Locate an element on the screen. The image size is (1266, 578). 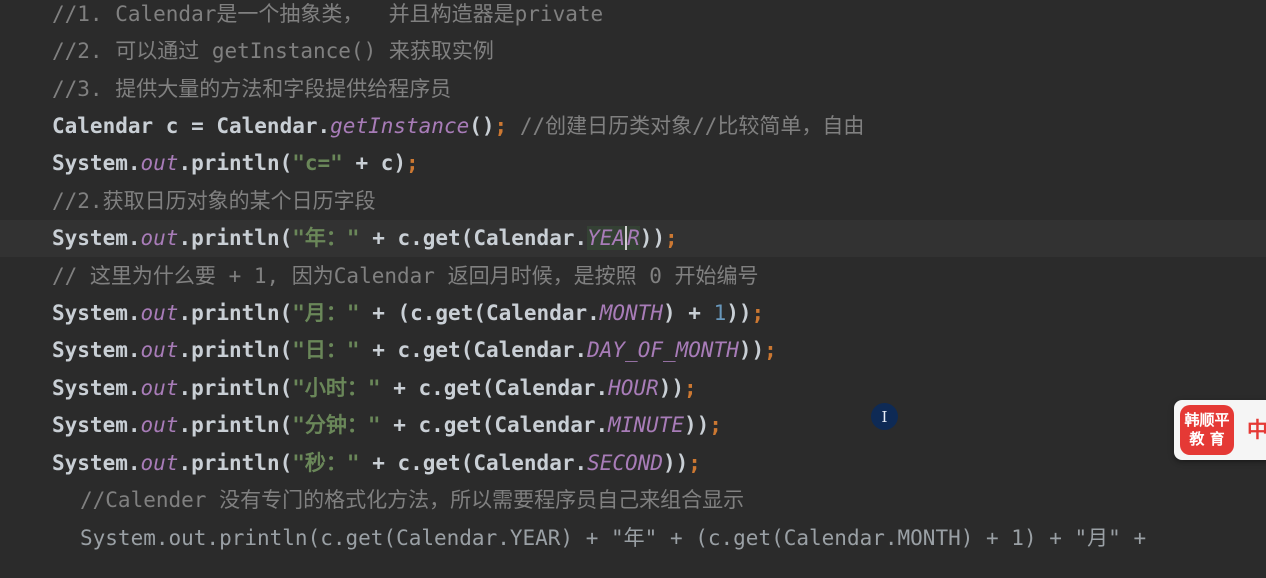
code-text: System.out.println("c=" + c); is located at coordinates (235, 163).